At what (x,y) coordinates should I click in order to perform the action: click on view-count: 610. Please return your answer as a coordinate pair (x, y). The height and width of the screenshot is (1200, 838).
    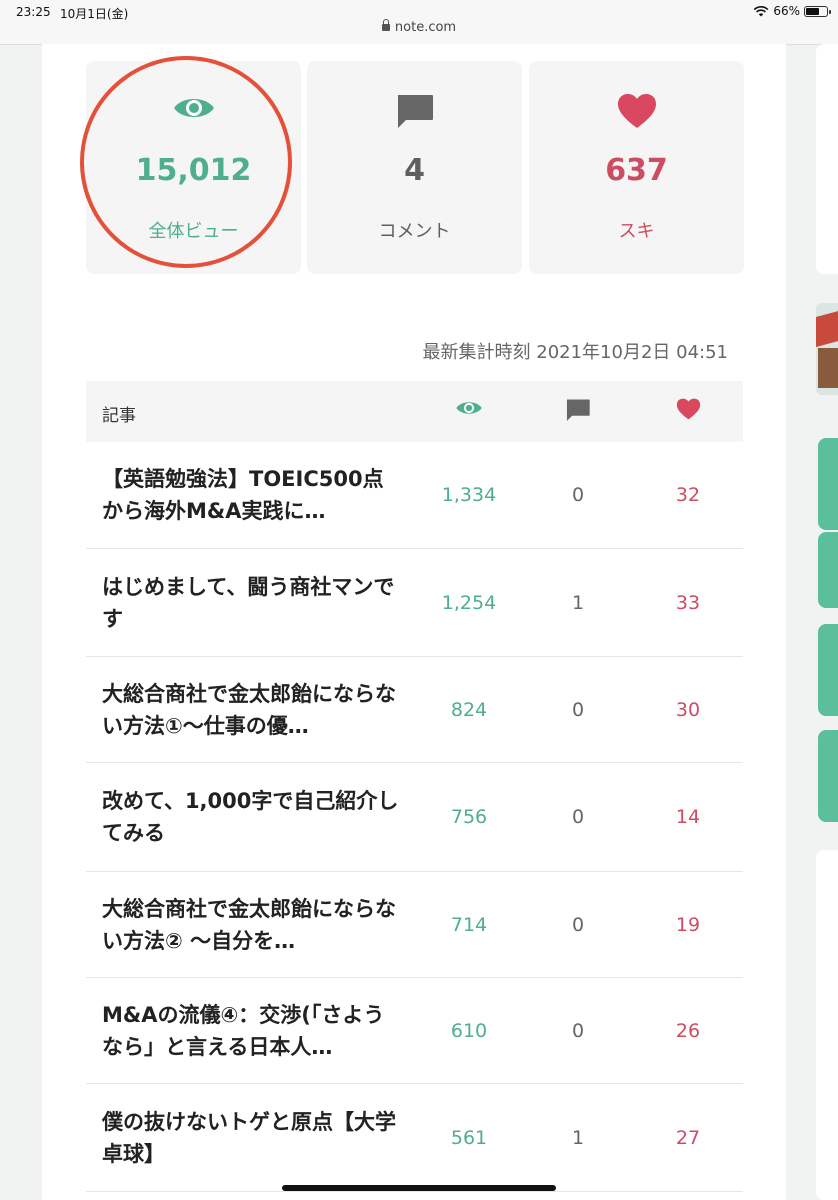
    Looking at the image, I should click on (469, 1030).